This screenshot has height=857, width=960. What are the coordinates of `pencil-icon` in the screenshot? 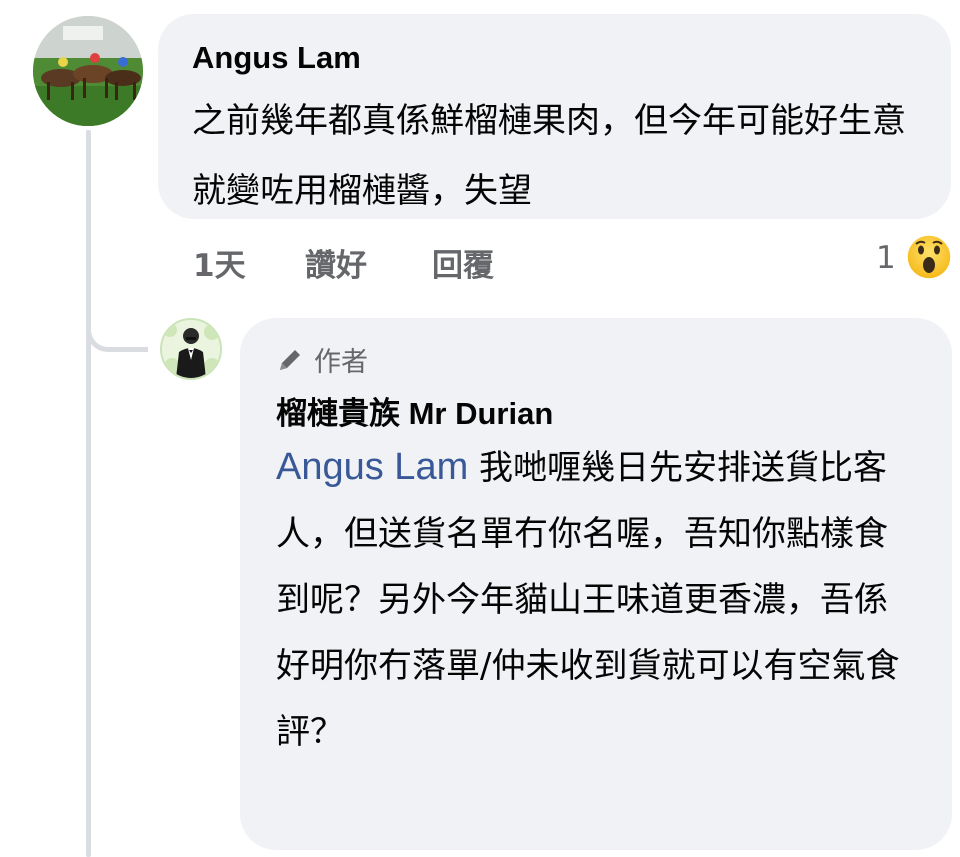 It's located at (290, 360).